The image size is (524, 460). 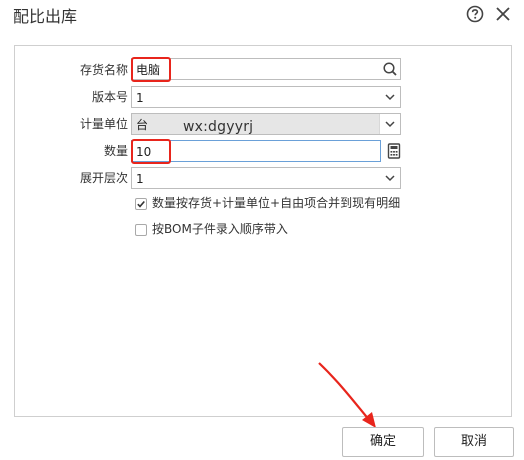 What do you see at coordinates (474, 442) in the screenshot?
I see `cancel-button: 取消` at bounding box center [474, 442].